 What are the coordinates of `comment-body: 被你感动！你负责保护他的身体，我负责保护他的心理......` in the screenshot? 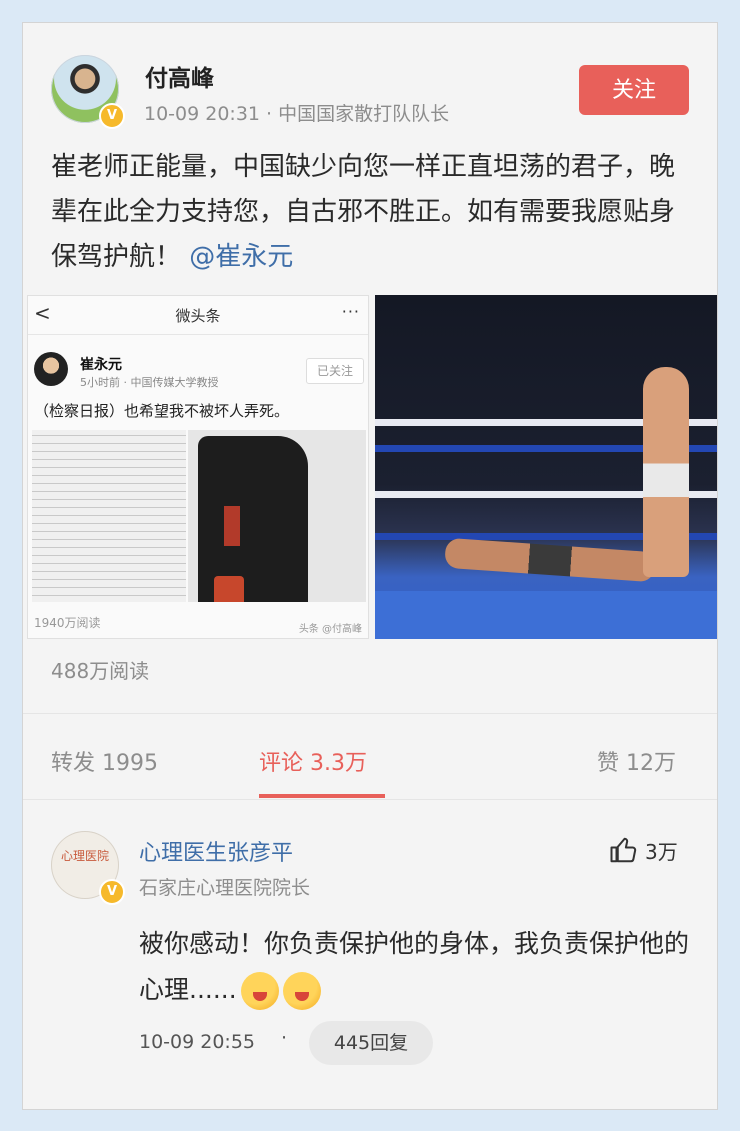 It's located at (414, 966).